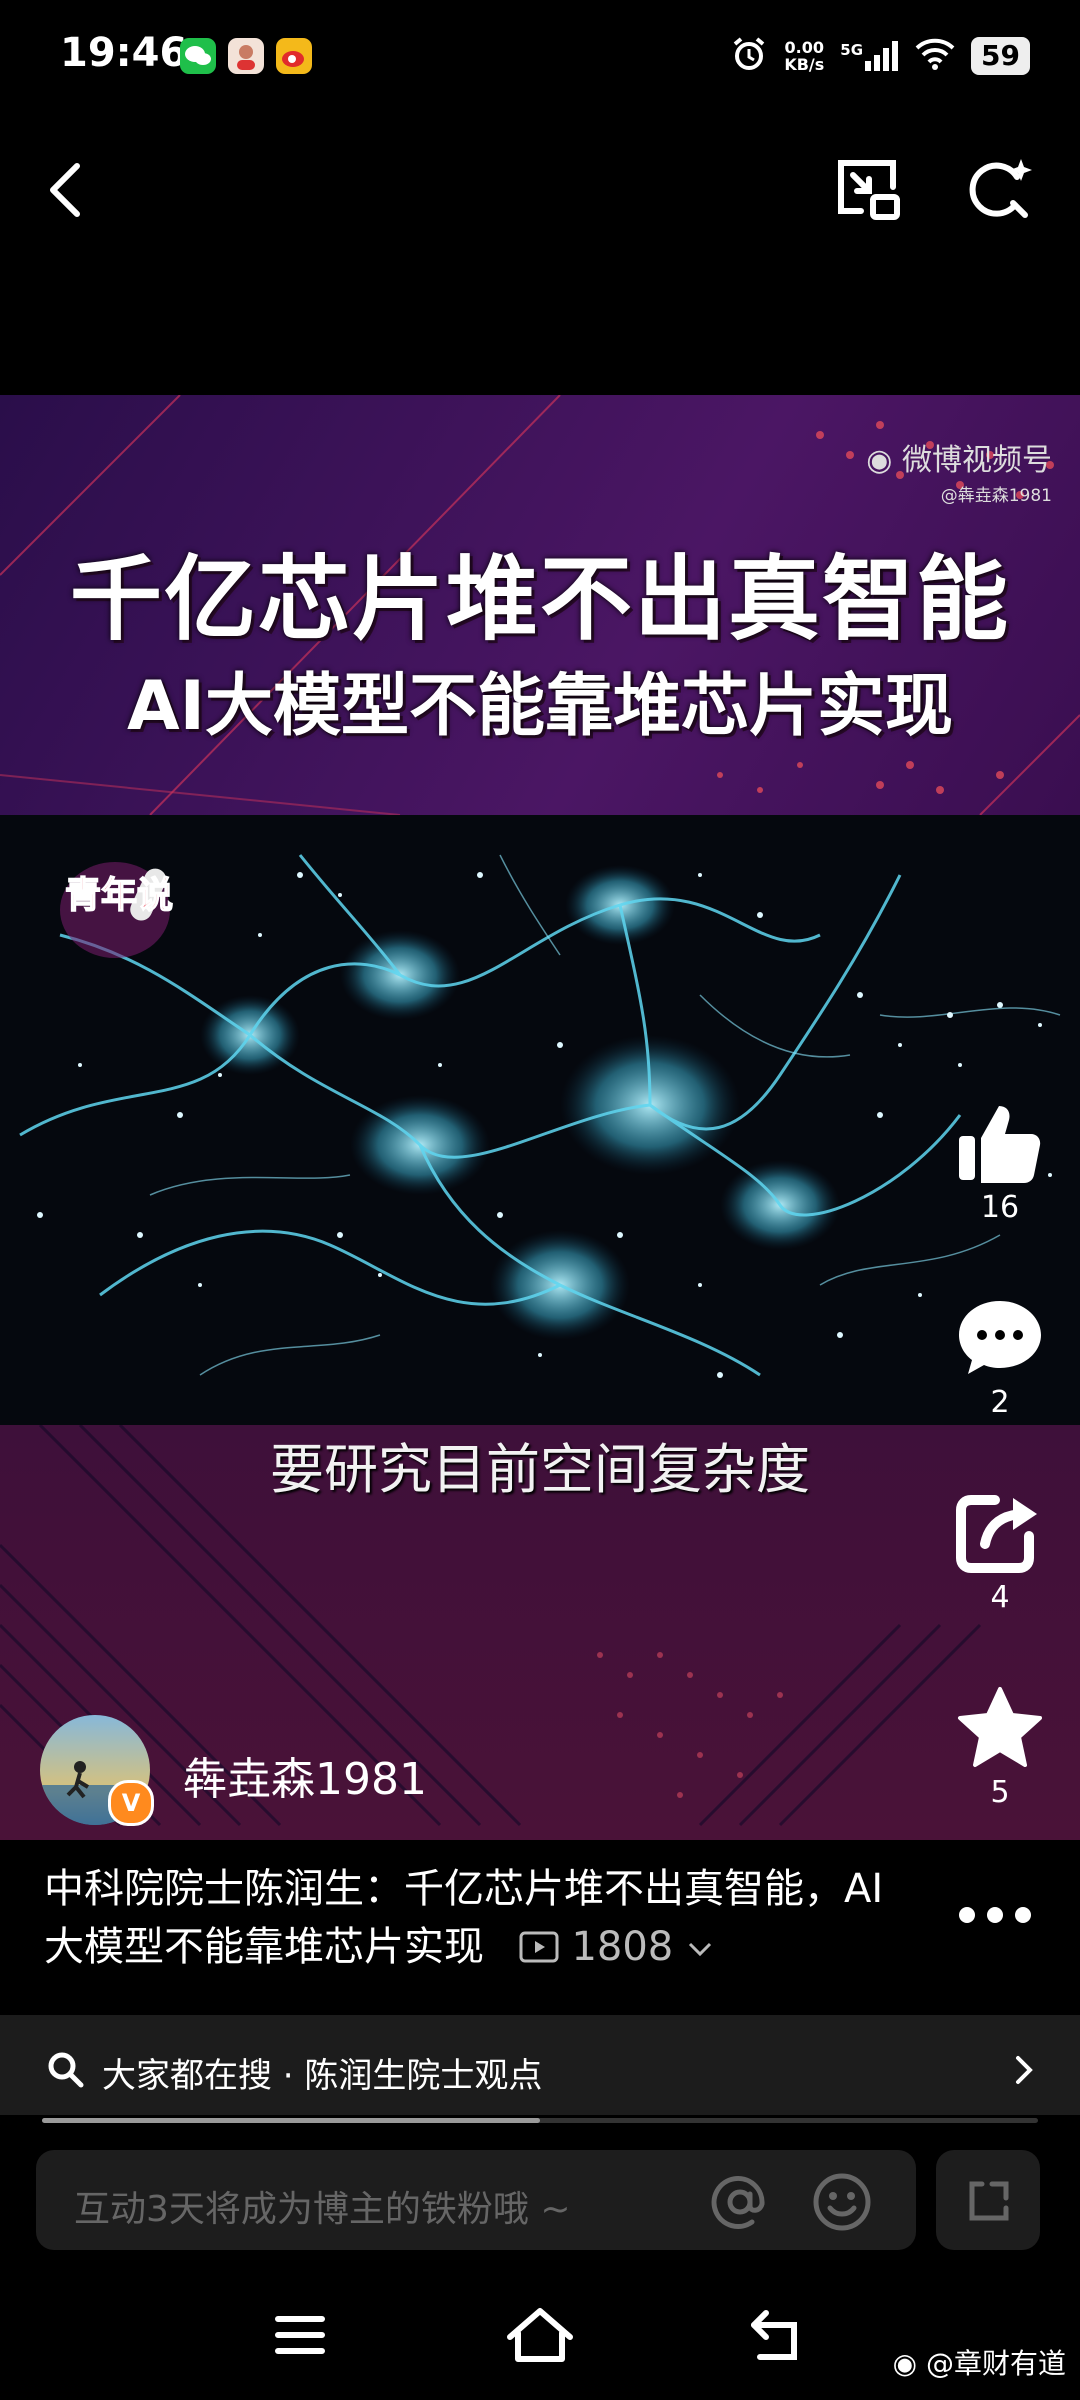 This screenshot has width=1080, height=2400. Describe the element at coordinates (996, 1534) in the screenshot. I see `share-icon` at that location.